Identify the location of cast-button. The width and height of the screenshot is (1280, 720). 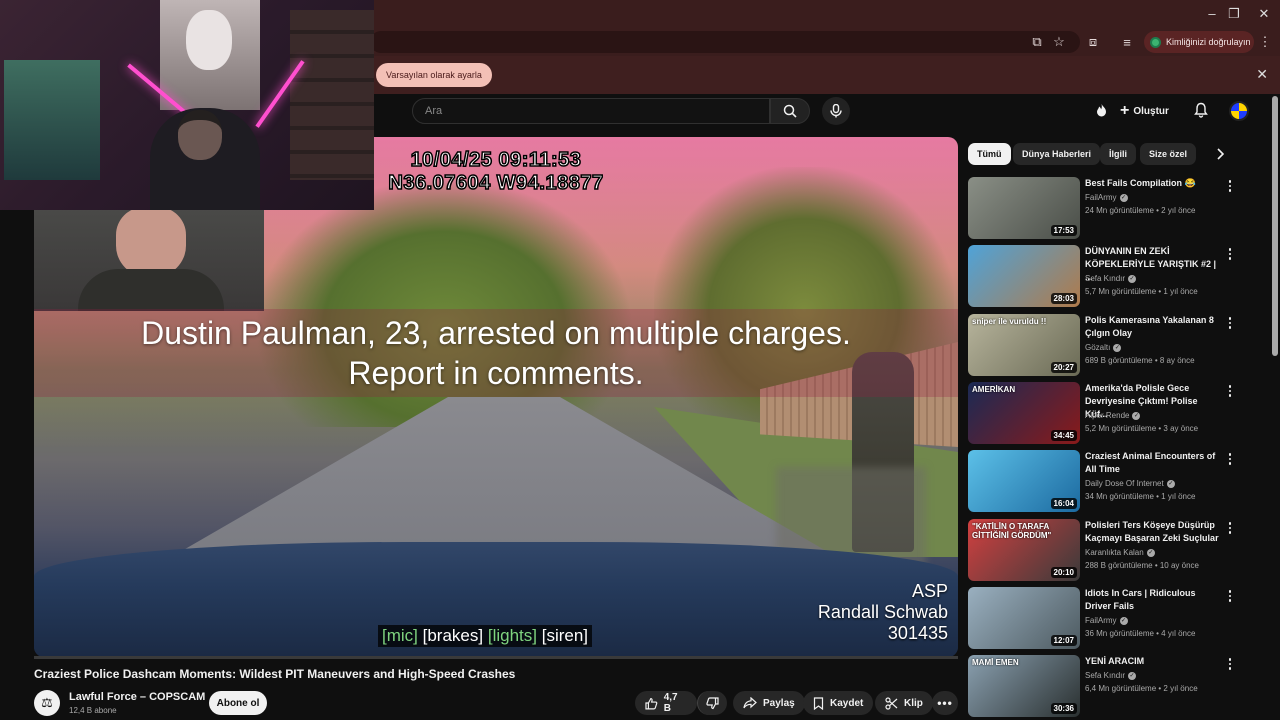
(1101, 110).